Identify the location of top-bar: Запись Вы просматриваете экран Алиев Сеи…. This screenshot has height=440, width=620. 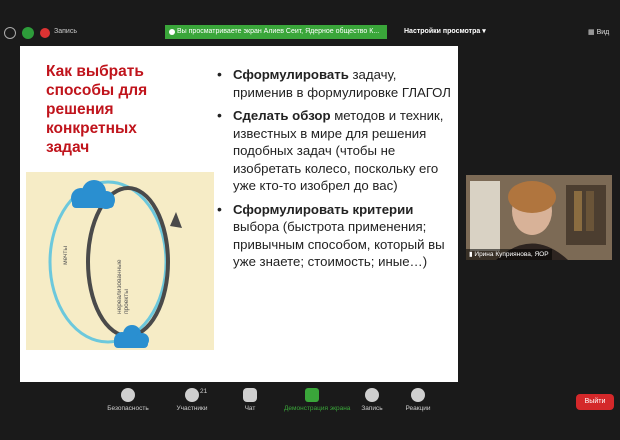
(310, 22).